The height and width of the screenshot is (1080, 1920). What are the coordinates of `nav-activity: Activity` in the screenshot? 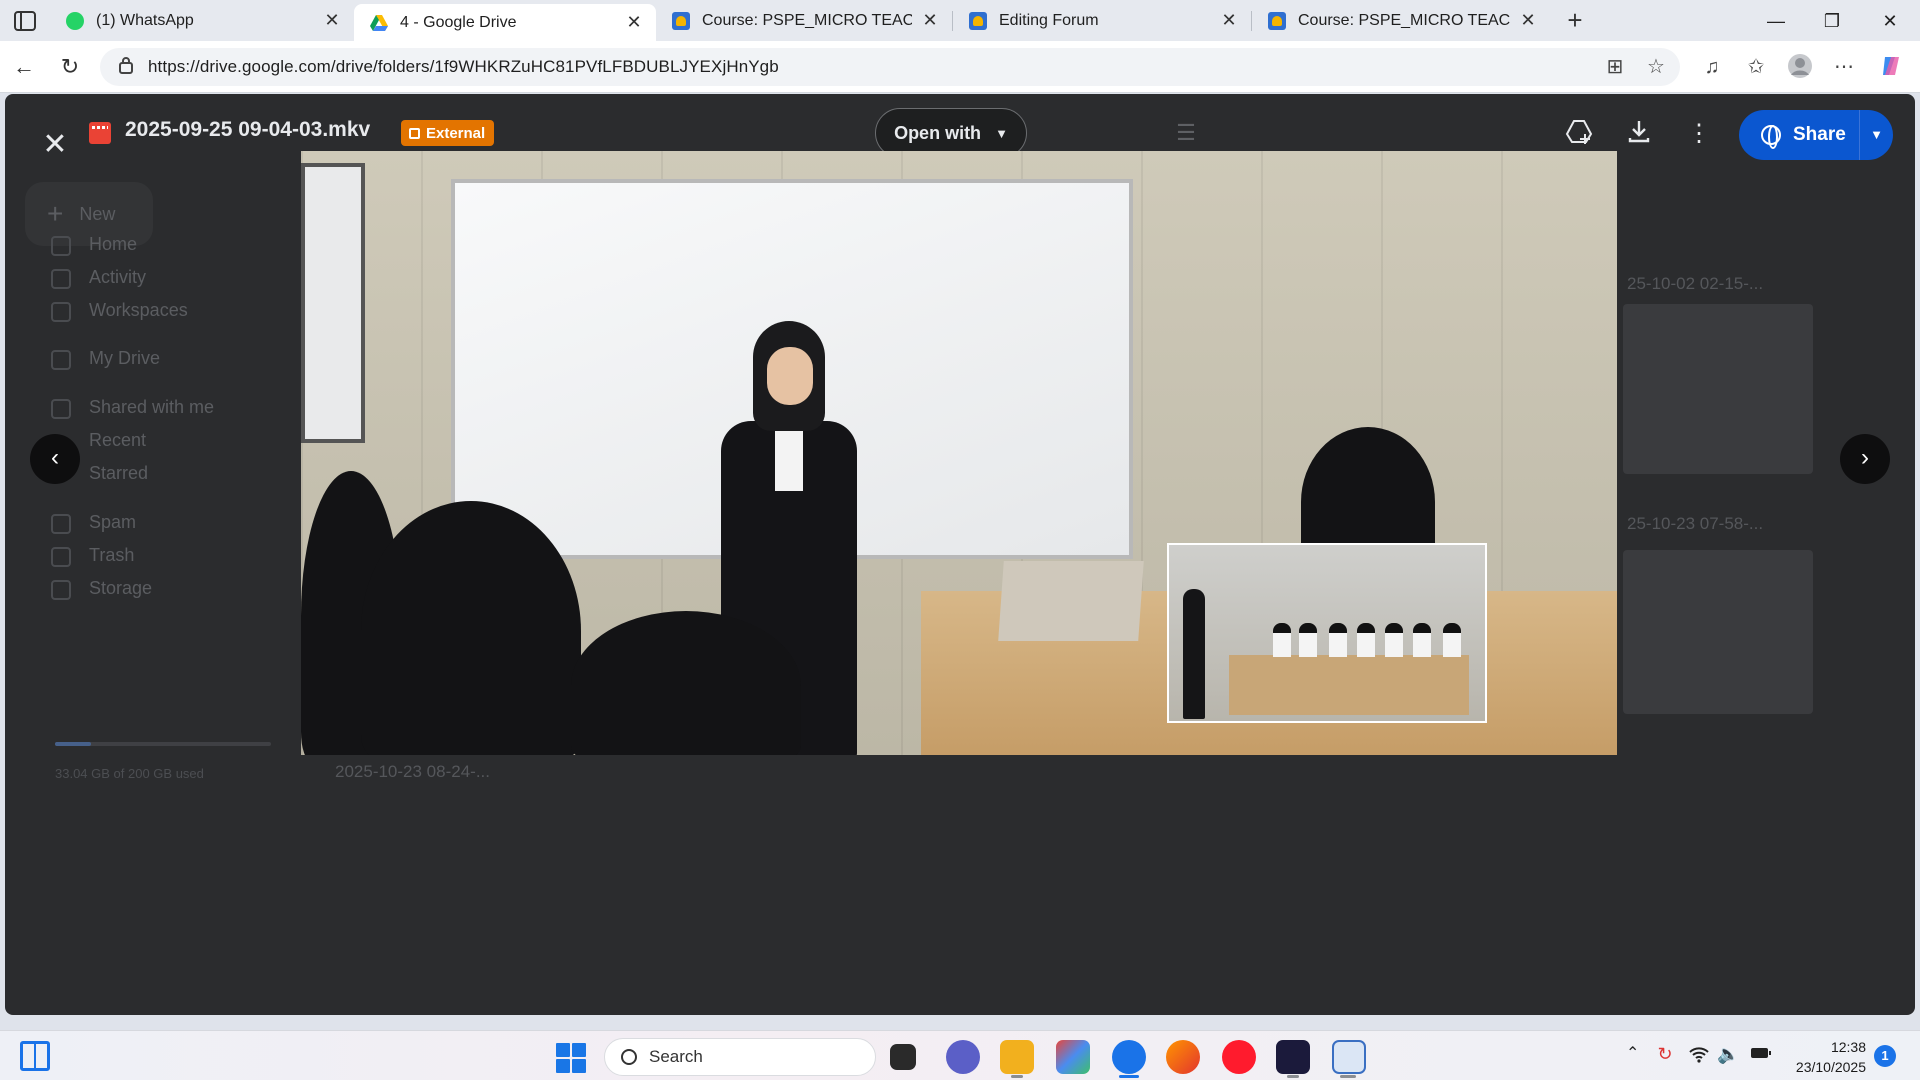 It's located at (118, 277).